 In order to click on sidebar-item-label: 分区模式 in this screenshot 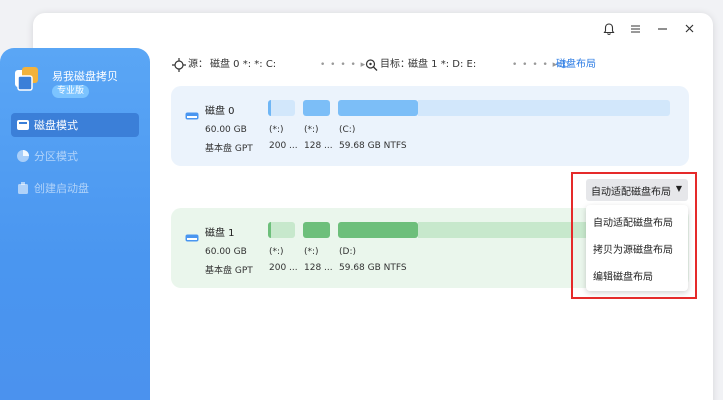, I will do `click(56, 156)`.